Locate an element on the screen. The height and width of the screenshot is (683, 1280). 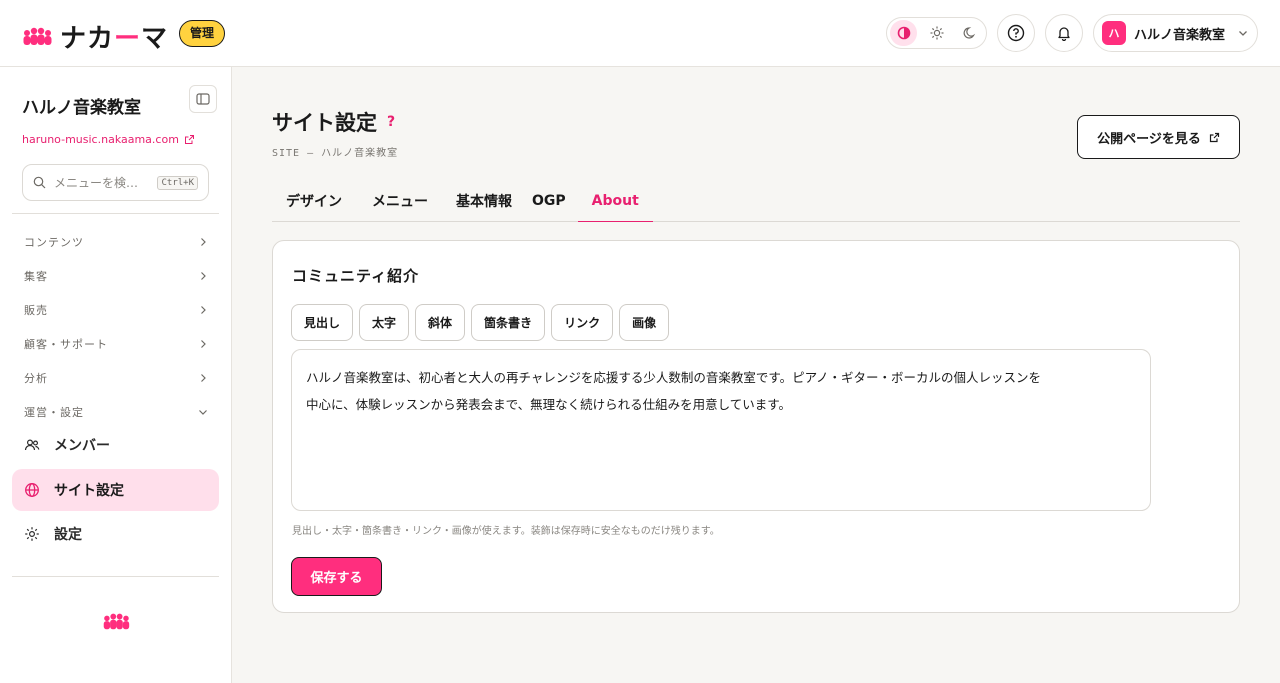
tab-about: About is located at coordinates (615, 201).